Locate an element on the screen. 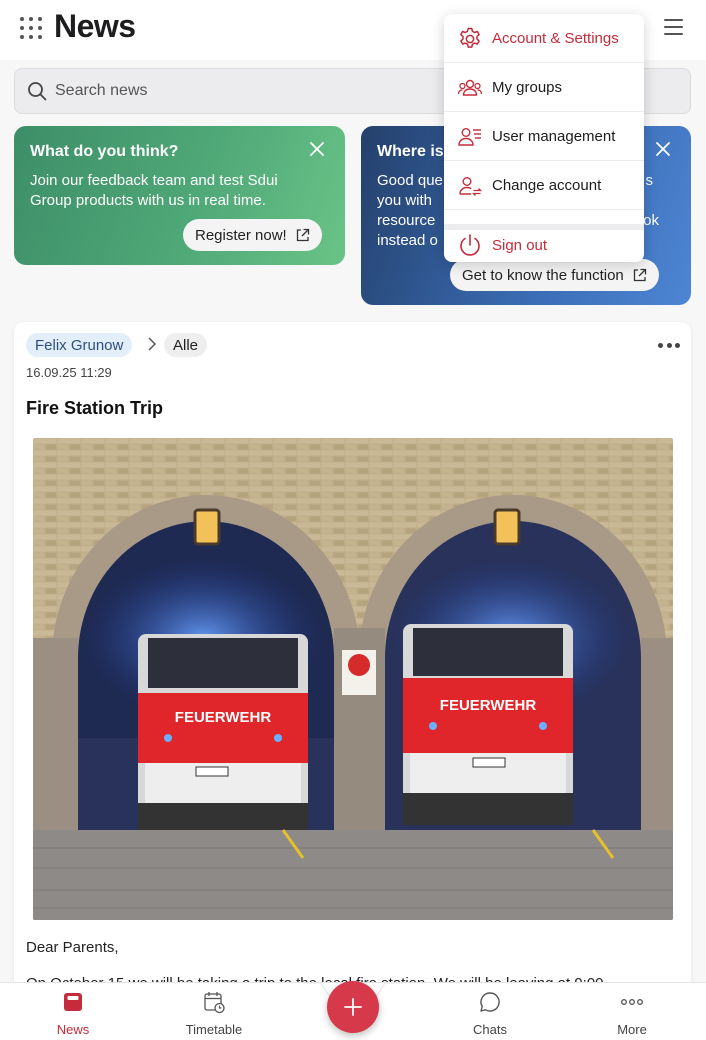 This screenshot has width=706, height=1040. group-chip: Alle is located at coordinates (186, 345).